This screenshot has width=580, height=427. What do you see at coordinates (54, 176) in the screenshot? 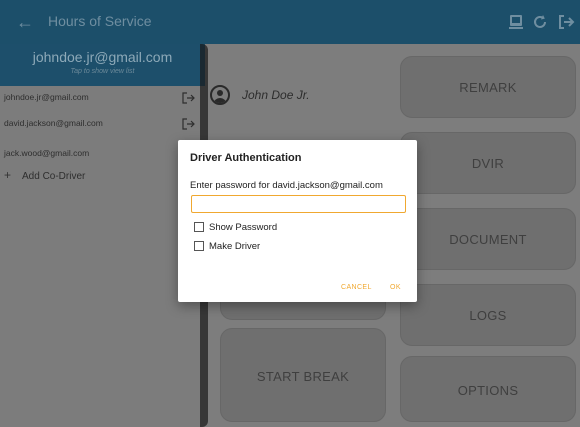
I see `add-co-driver-label: Add Co-Driver` at bounding box center [54, 176].